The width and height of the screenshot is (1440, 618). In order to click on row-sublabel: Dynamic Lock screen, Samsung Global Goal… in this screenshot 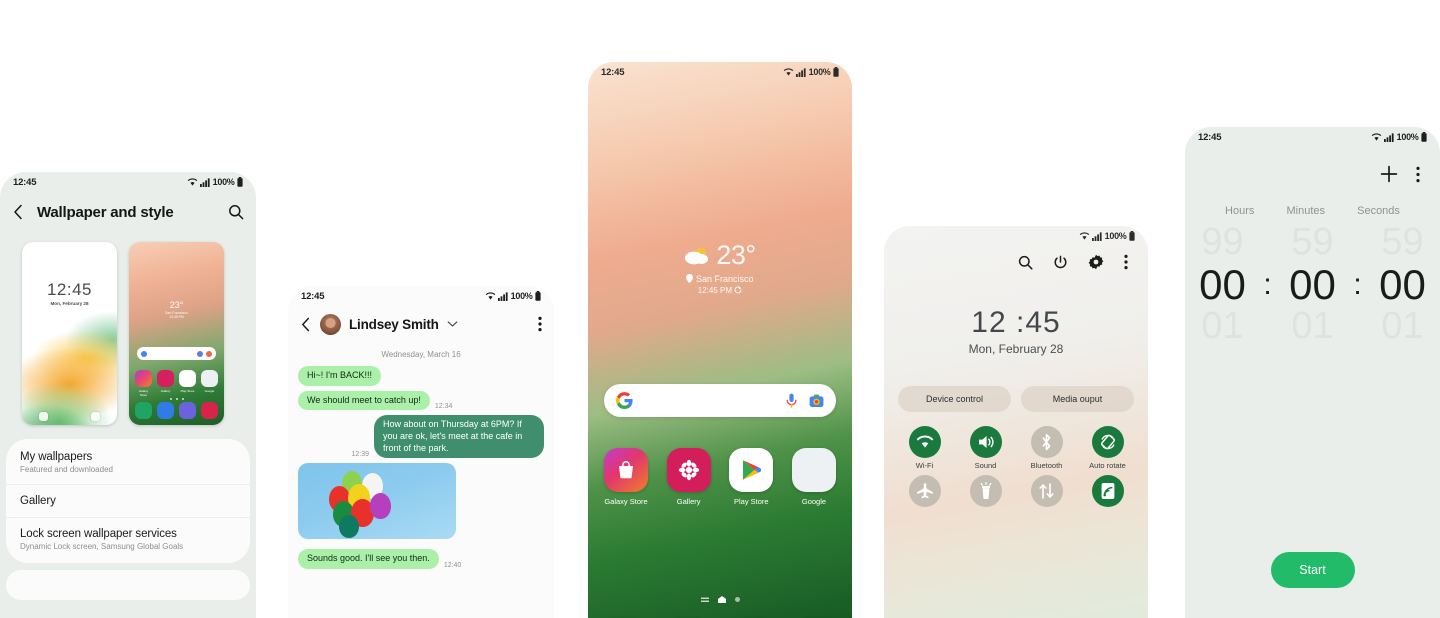, I will do `click(102, 546)`.